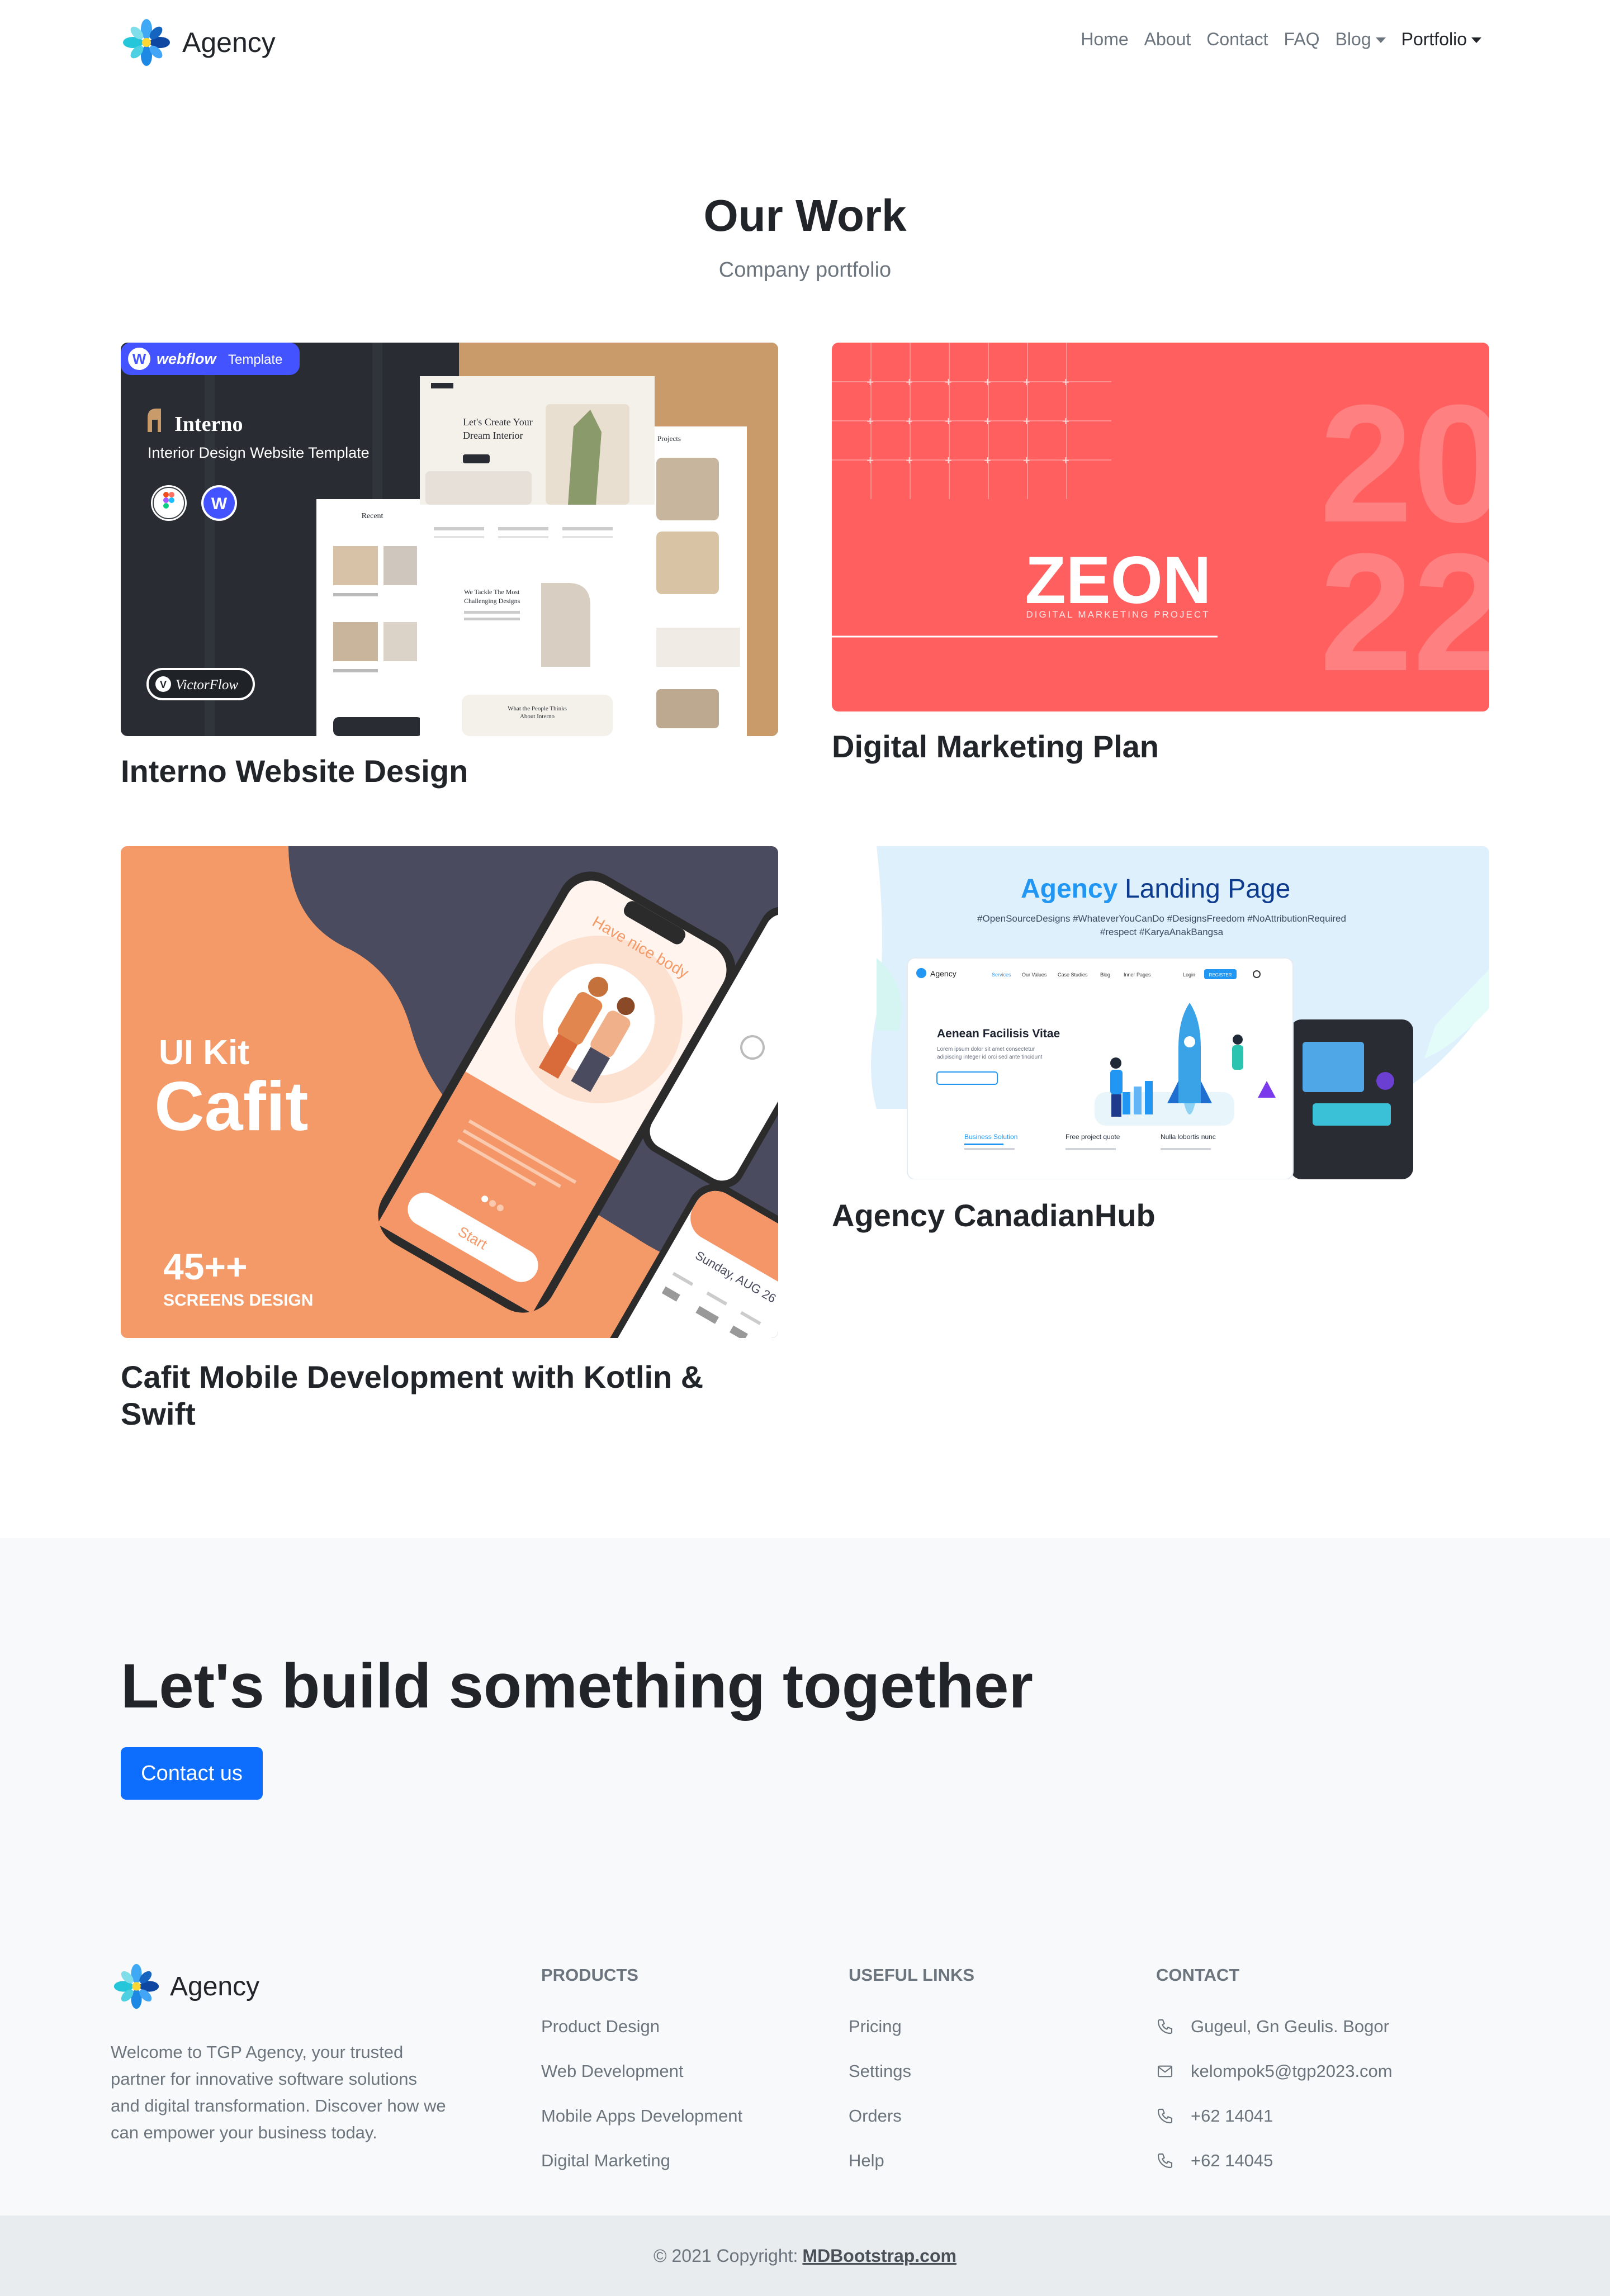  Describe the element at coordinates (1002, 975) in the screenshot. I see `hub-mock-nav-0: Services` at that location.